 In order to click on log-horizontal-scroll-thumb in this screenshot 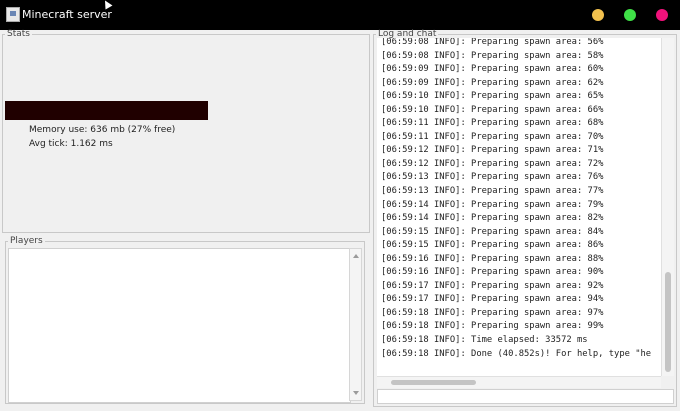, I will do `click(433, 382)`.